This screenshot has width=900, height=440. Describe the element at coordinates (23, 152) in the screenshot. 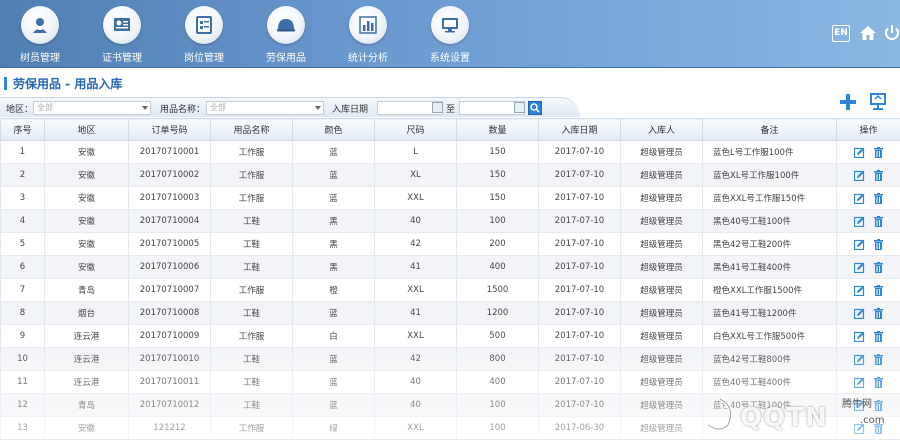

I see `table-cell: 1` at that location.